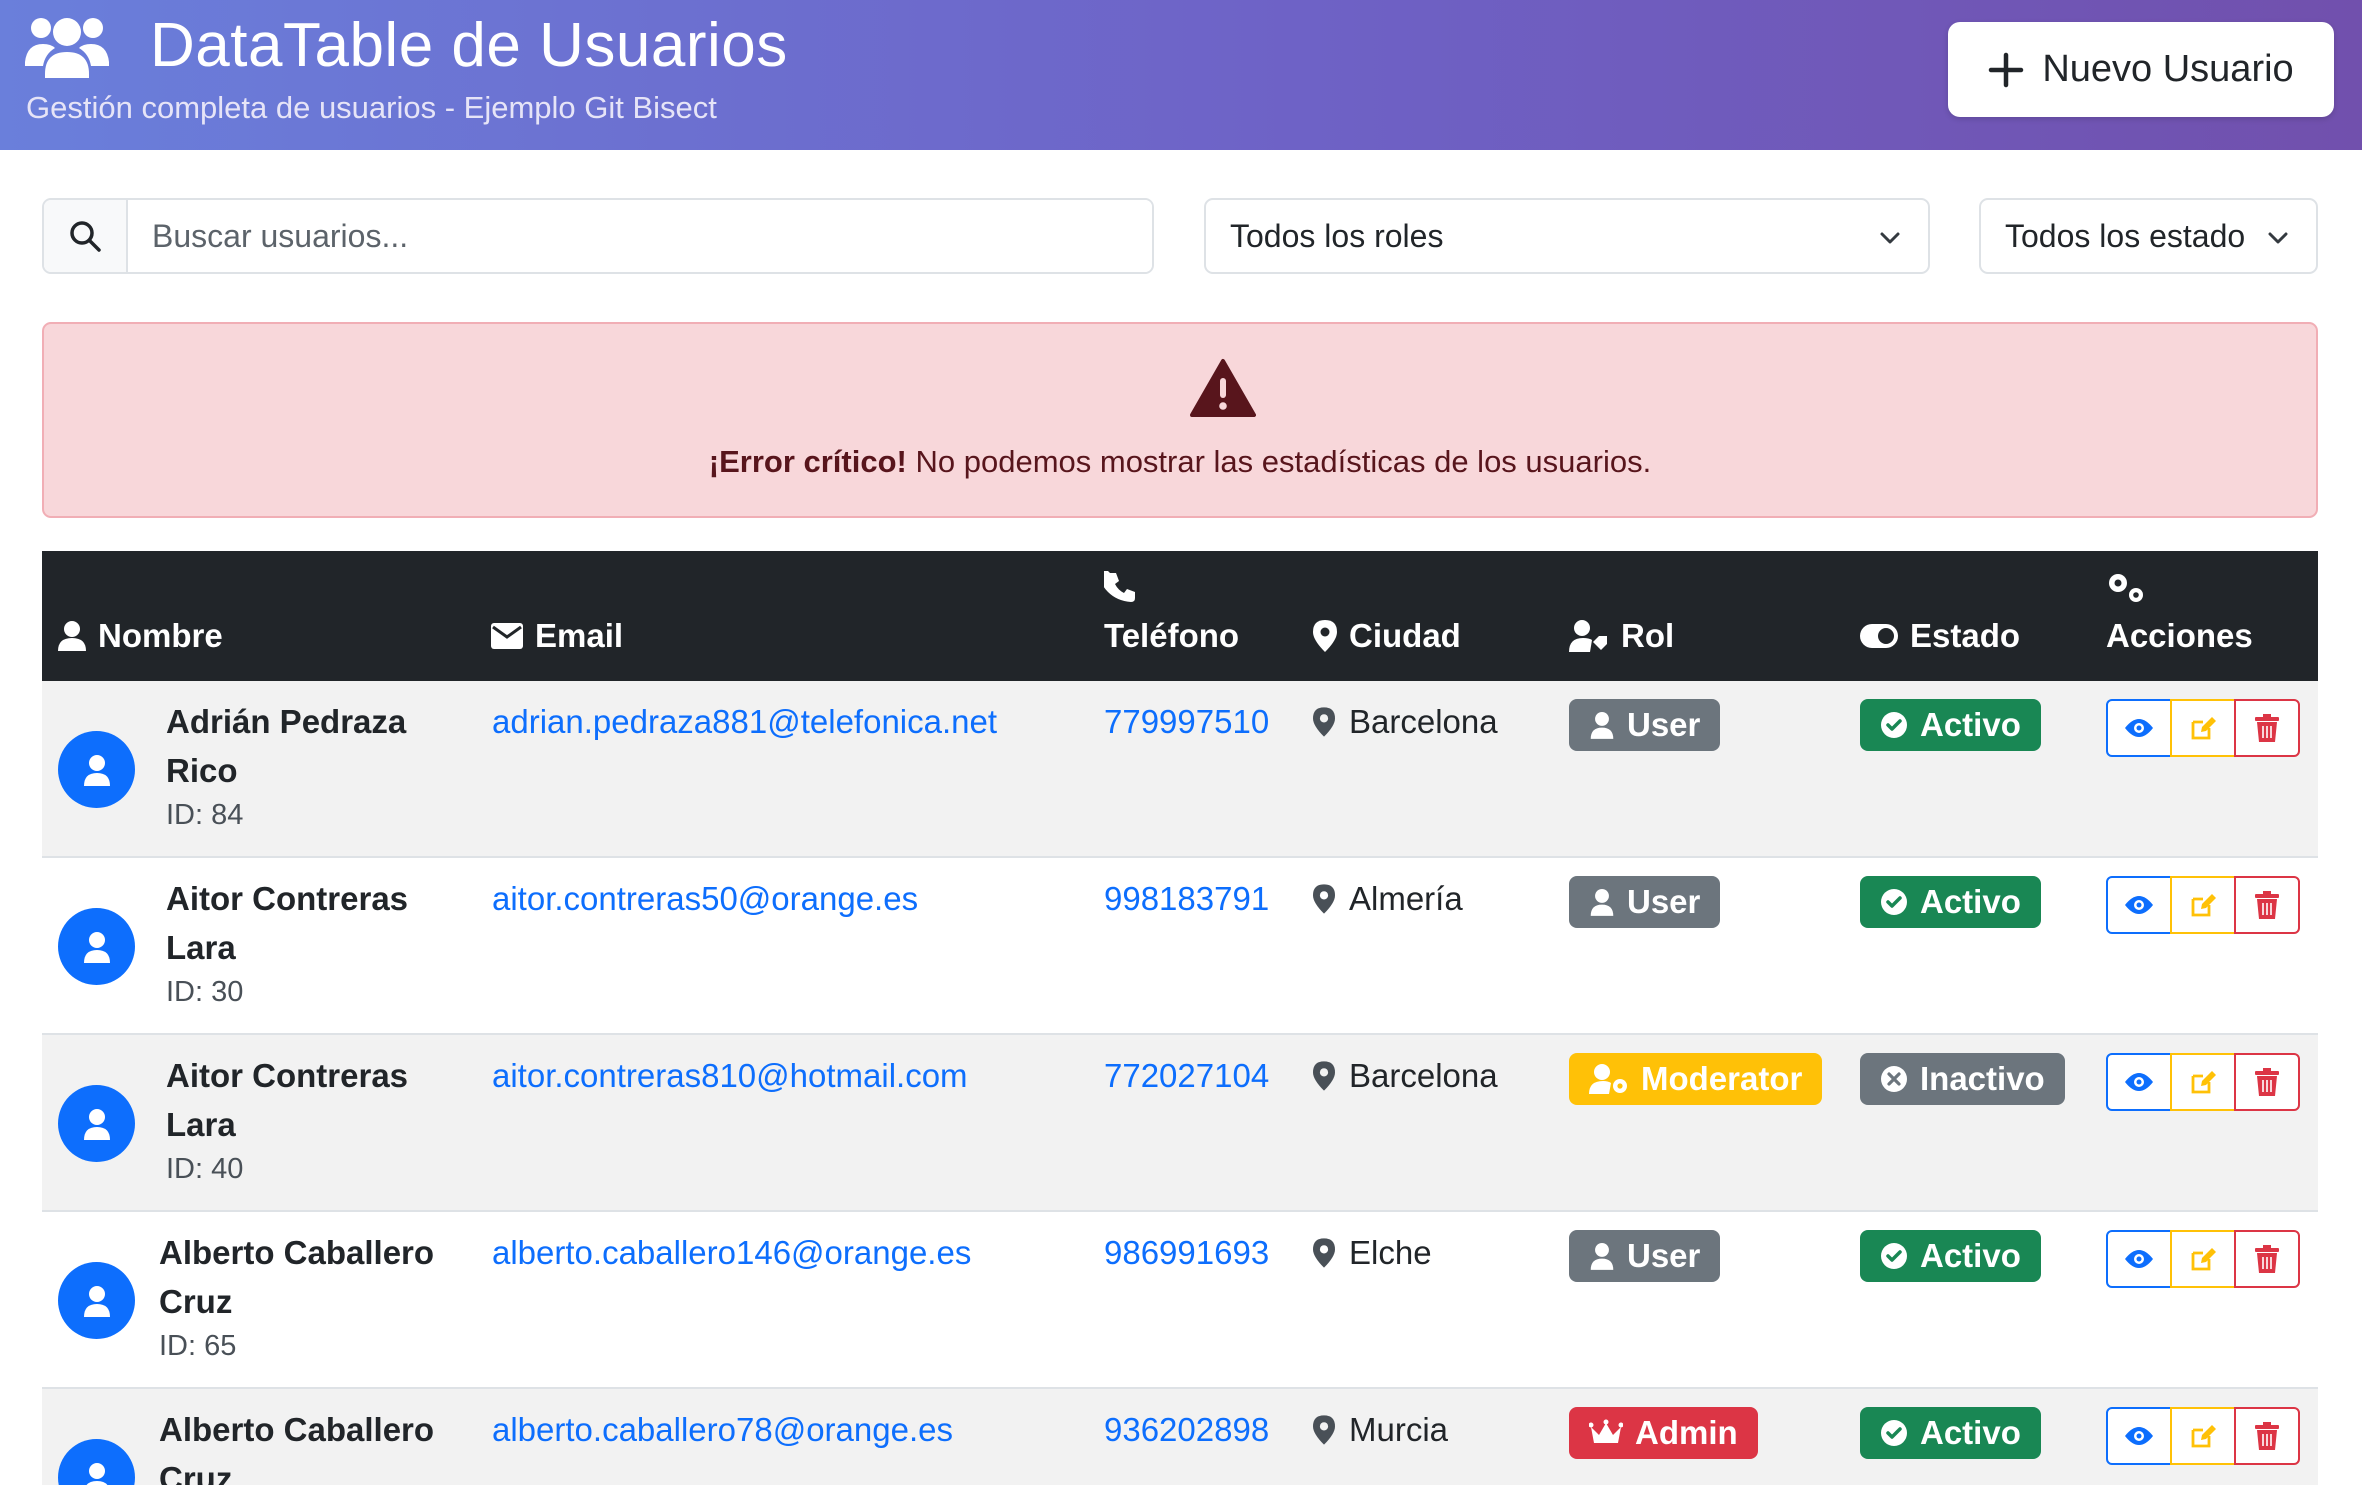 Image resolution: width=2362 pixels, height=1485 pixels. I want to click on warning-icon, so click(1223, 388).